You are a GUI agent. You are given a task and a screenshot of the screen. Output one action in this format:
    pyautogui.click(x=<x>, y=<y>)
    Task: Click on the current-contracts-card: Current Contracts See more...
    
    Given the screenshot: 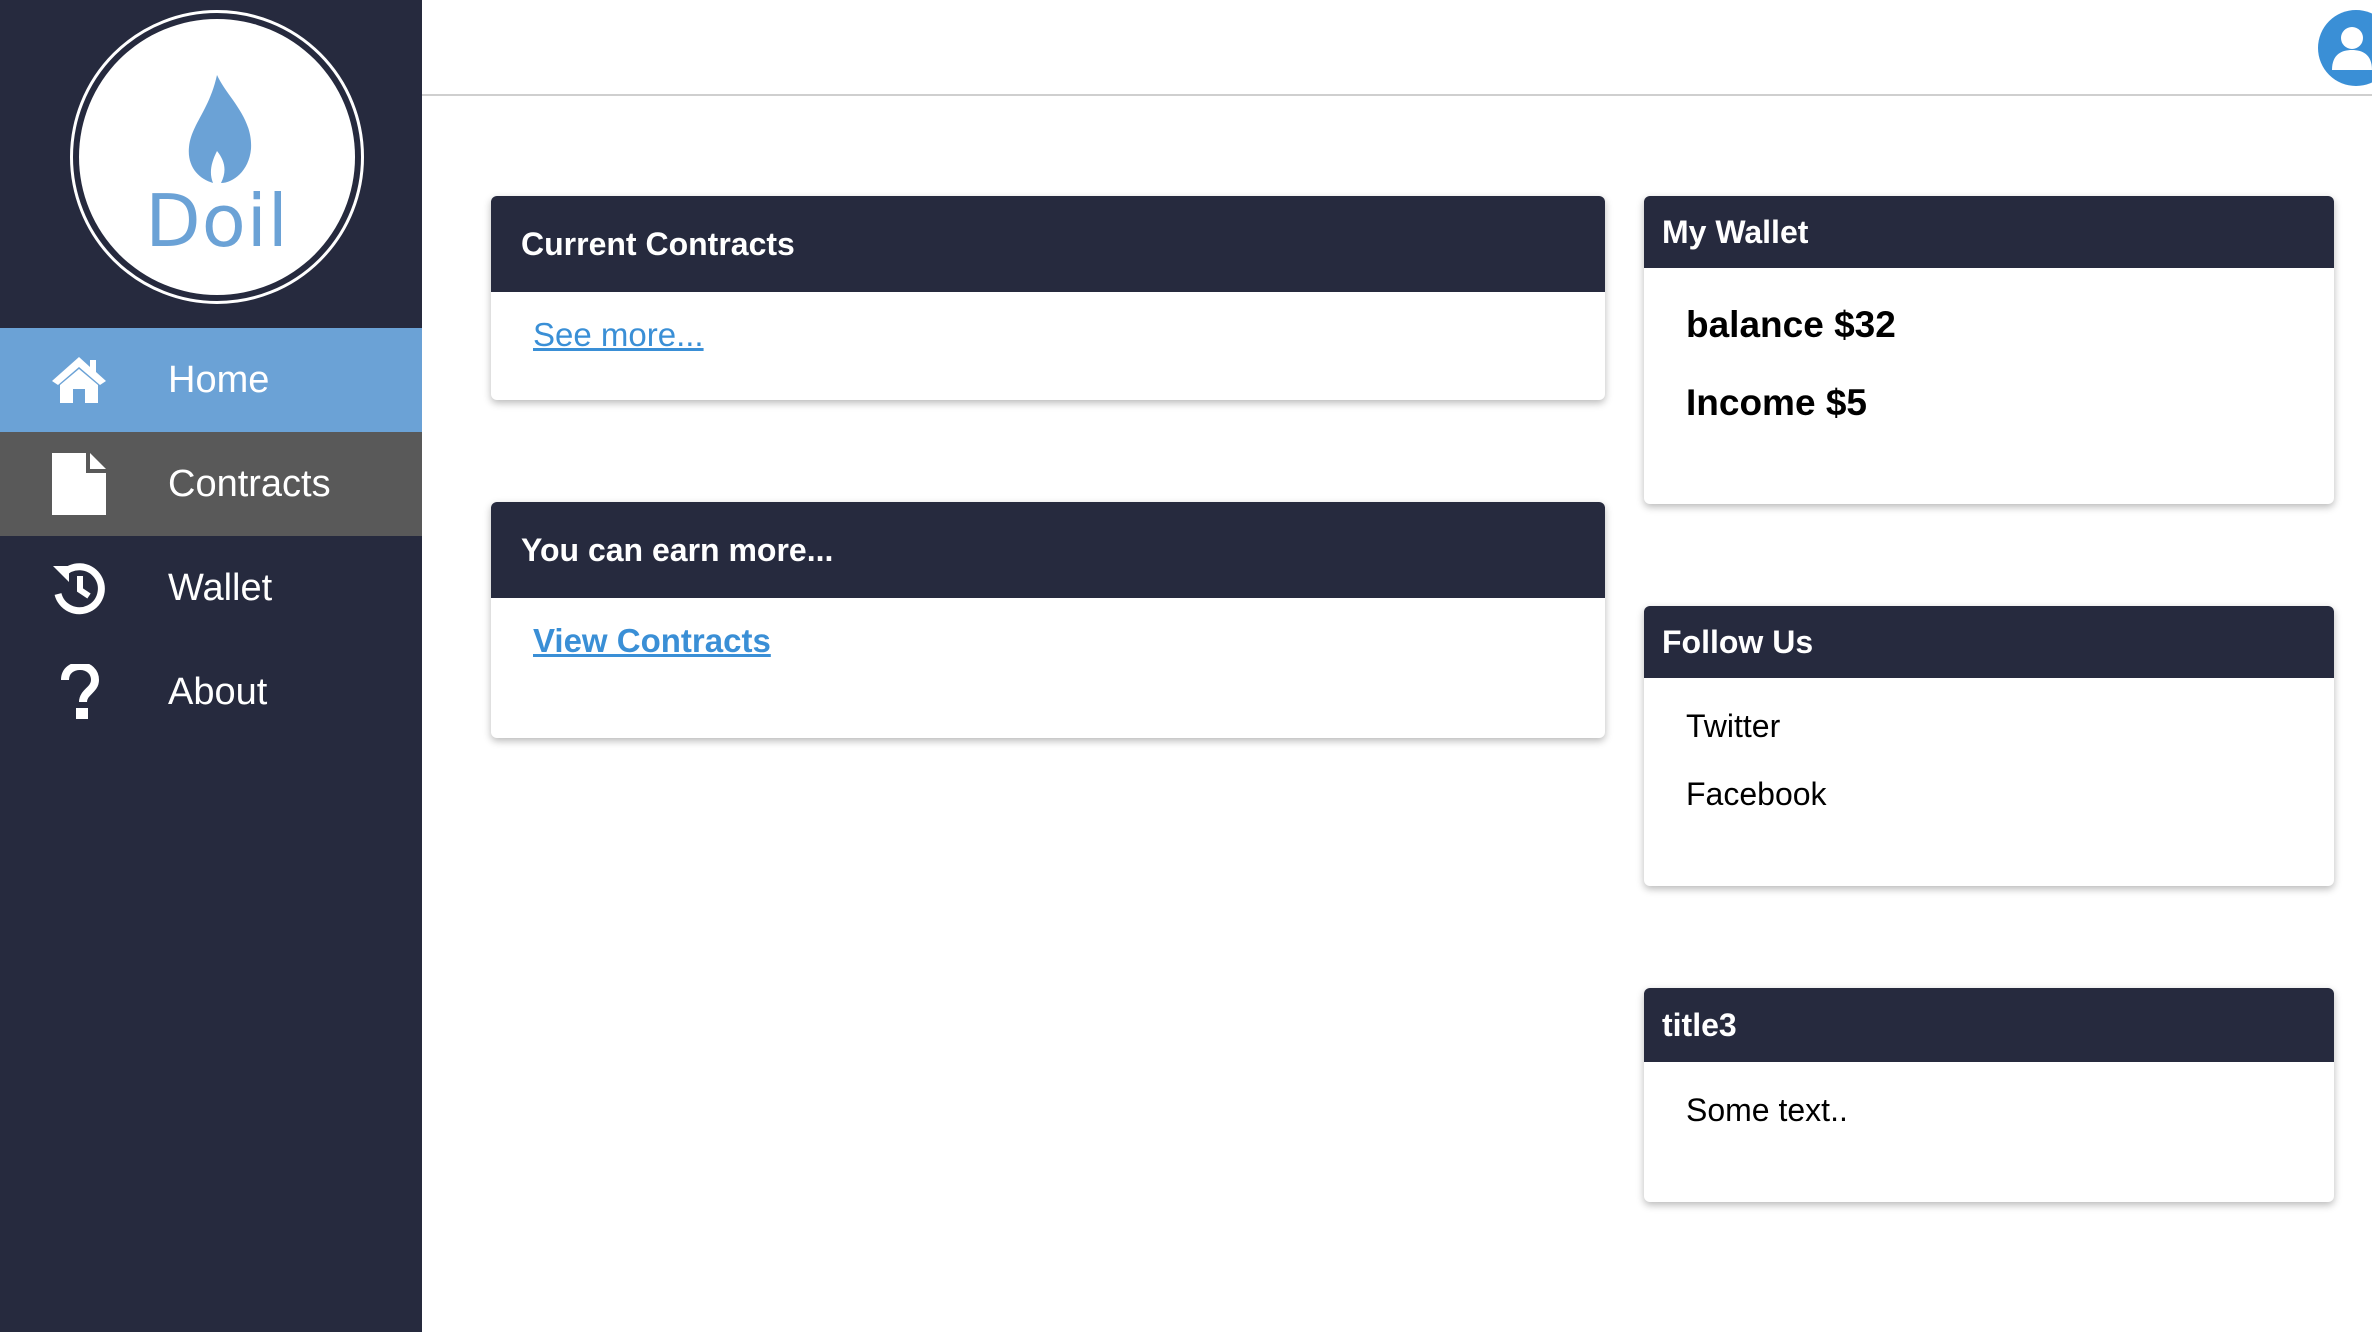 What is the action you would take?
    pyautogui.click(x=1048, y=298)
    